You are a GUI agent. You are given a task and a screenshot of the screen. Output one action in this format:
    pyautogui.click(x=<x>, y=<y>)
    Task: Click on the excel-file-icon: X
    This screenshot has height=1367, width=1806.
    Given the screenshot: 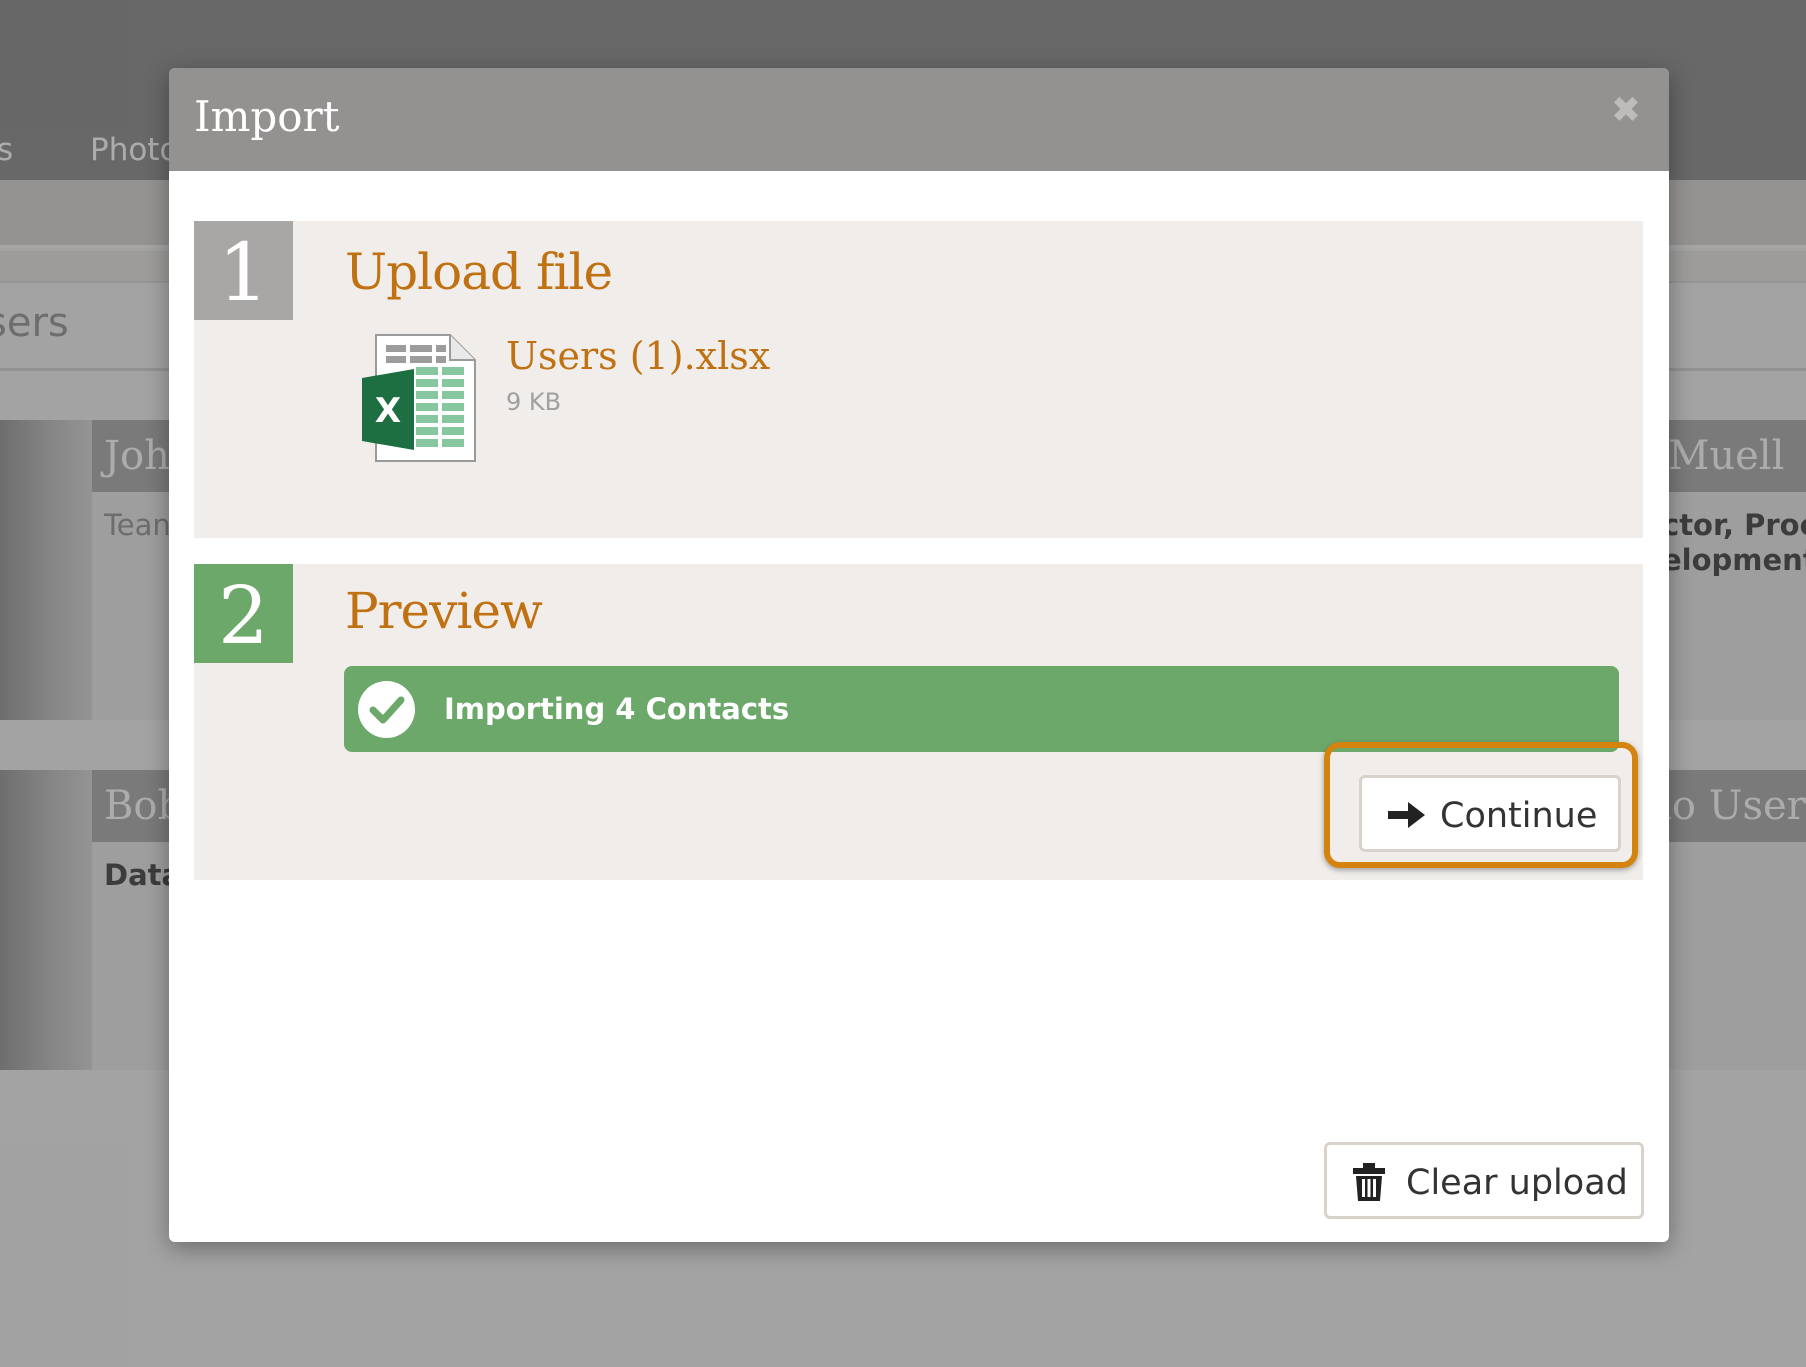 What is the action you would take?
    pyautogui.click(x=419, y=398)
    